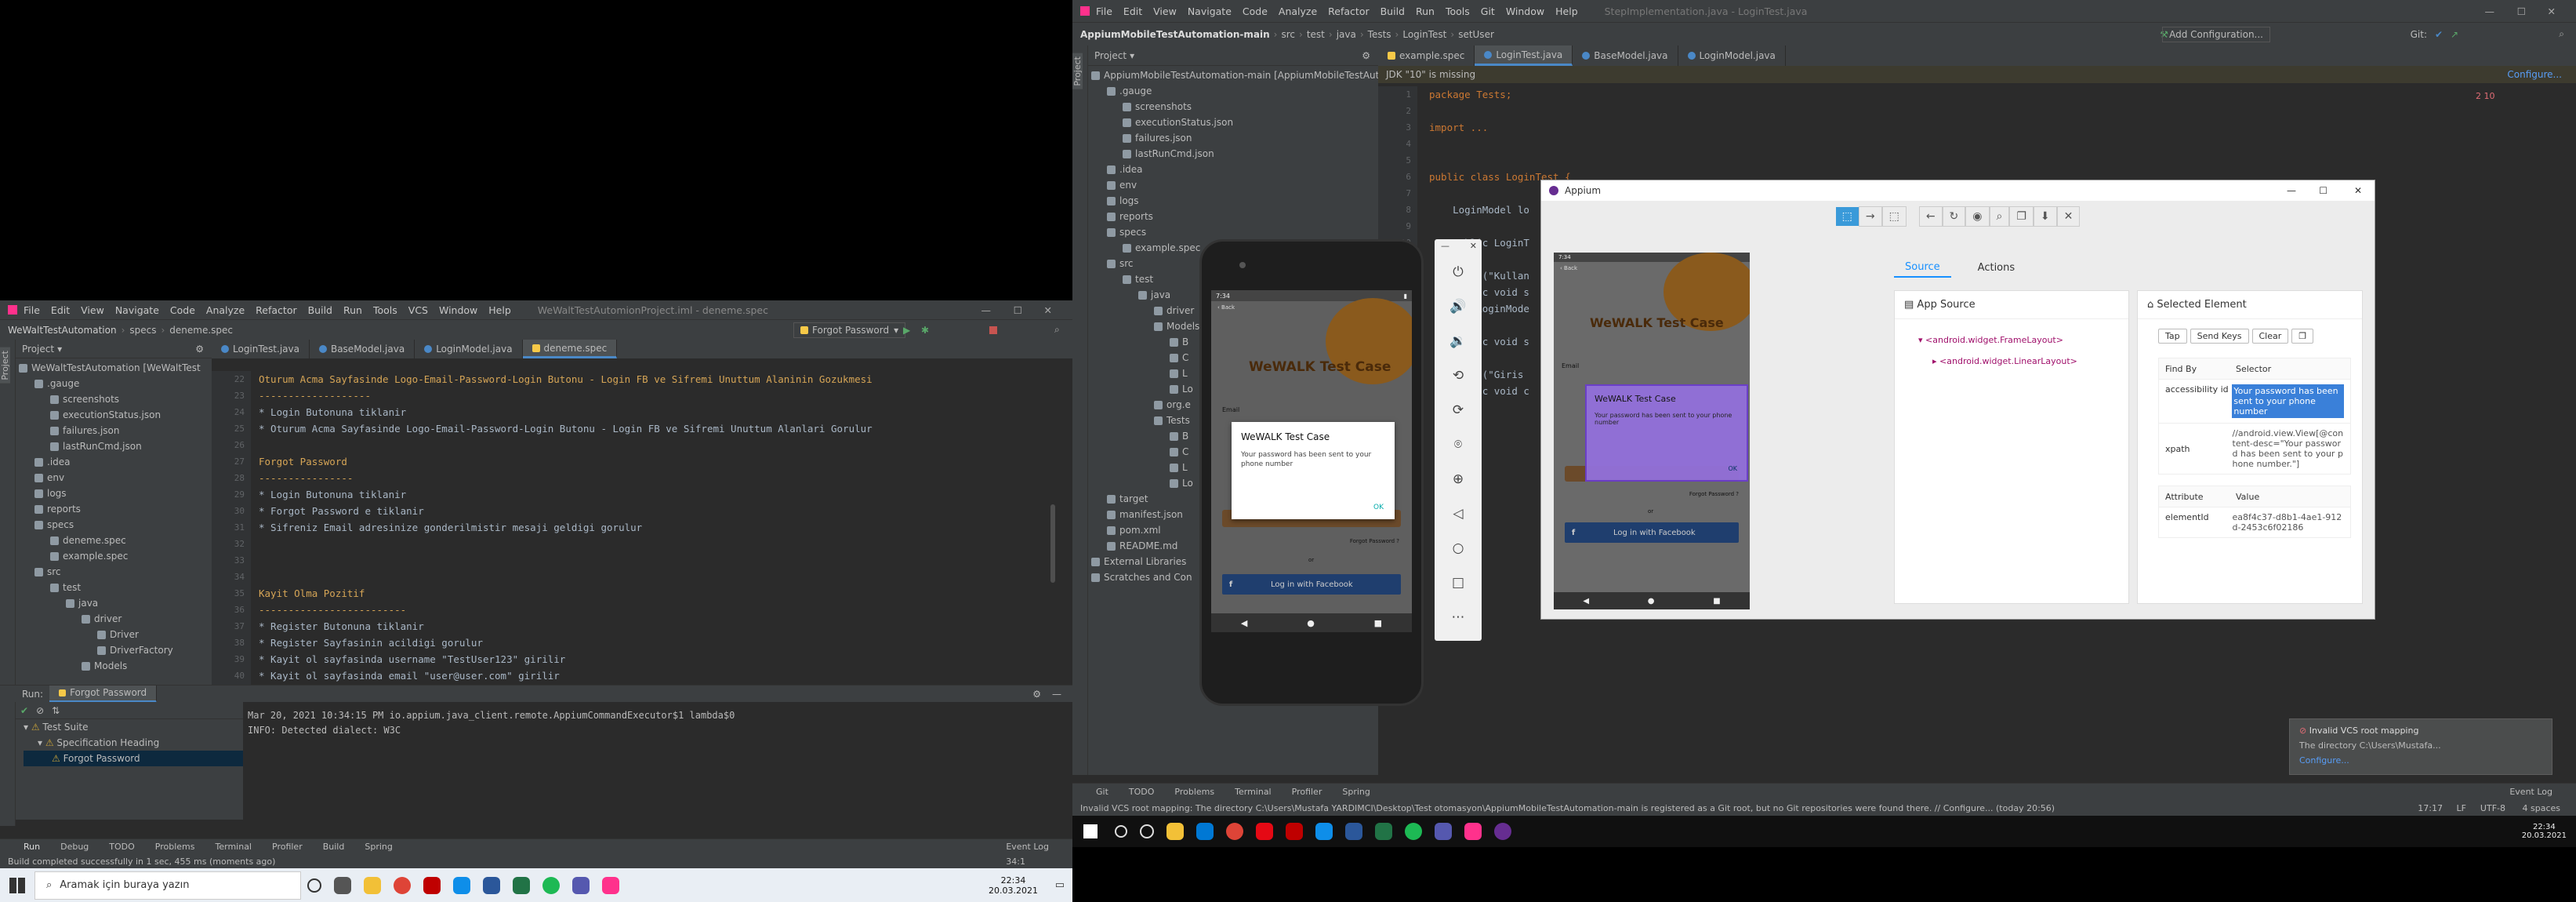 This screenshot has width=2576, height=902. I want to click on chrome-icon, so click(1234, 831).